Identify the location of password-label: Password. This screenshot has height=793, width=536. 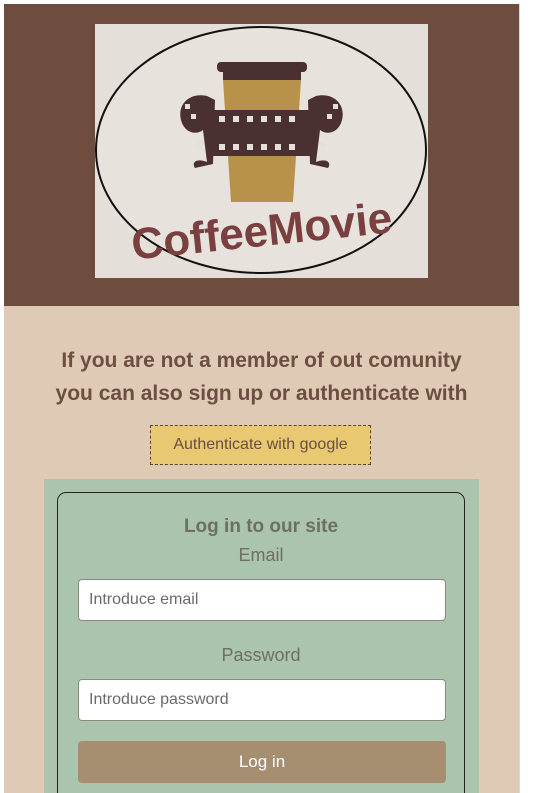
(261, 655).